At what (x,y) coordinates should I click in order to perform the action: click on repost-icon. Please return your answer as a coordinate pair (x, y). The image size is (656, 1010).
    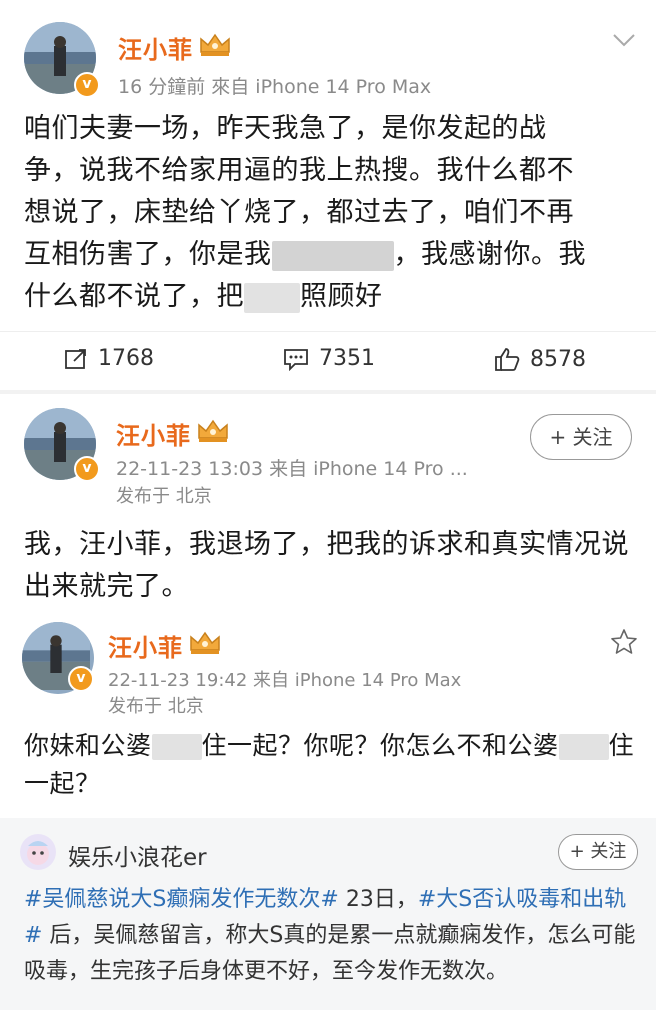
    Looking at the image, I should click on (75, 358).